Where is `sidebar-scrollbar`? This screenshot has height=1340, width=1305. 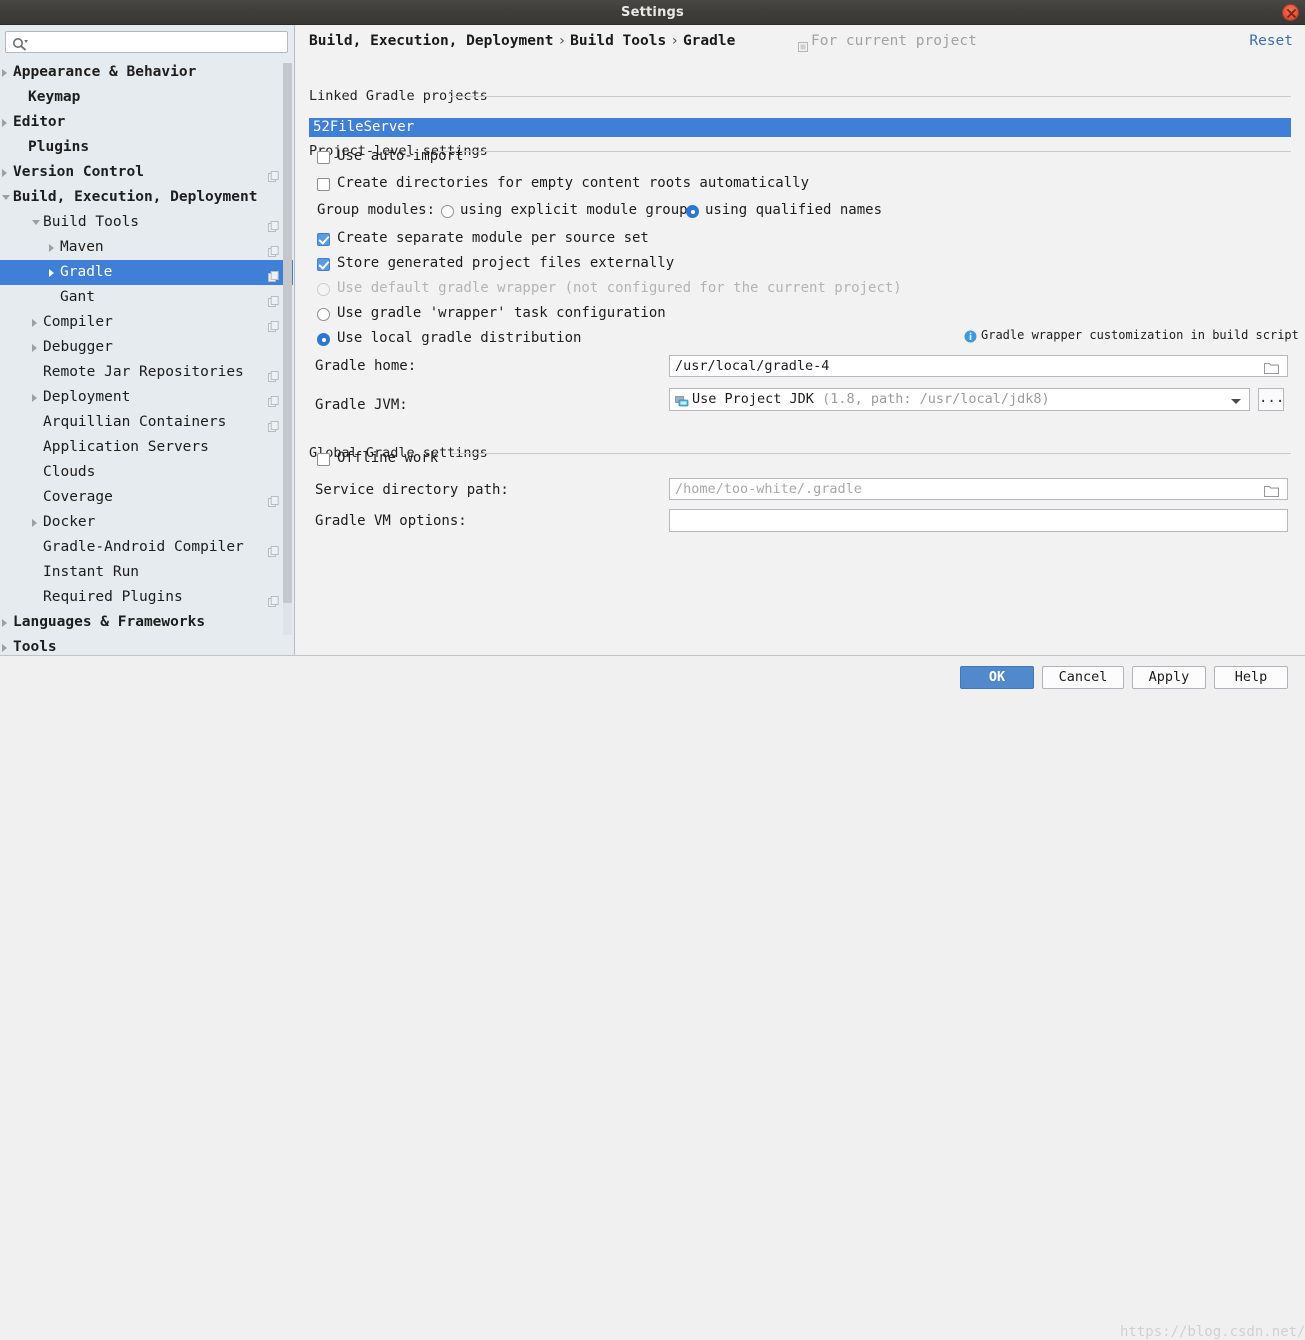 sidebar-scrollbar is located at coordinates (287, 349).